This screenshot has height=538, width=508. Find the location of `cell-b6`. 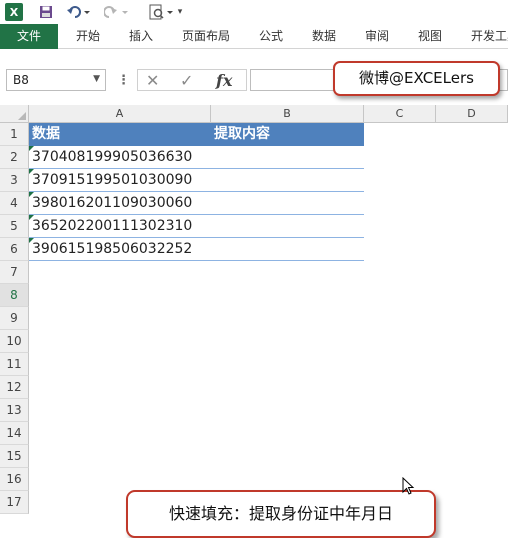

cell-b6 is located at coordinates (287, 249).